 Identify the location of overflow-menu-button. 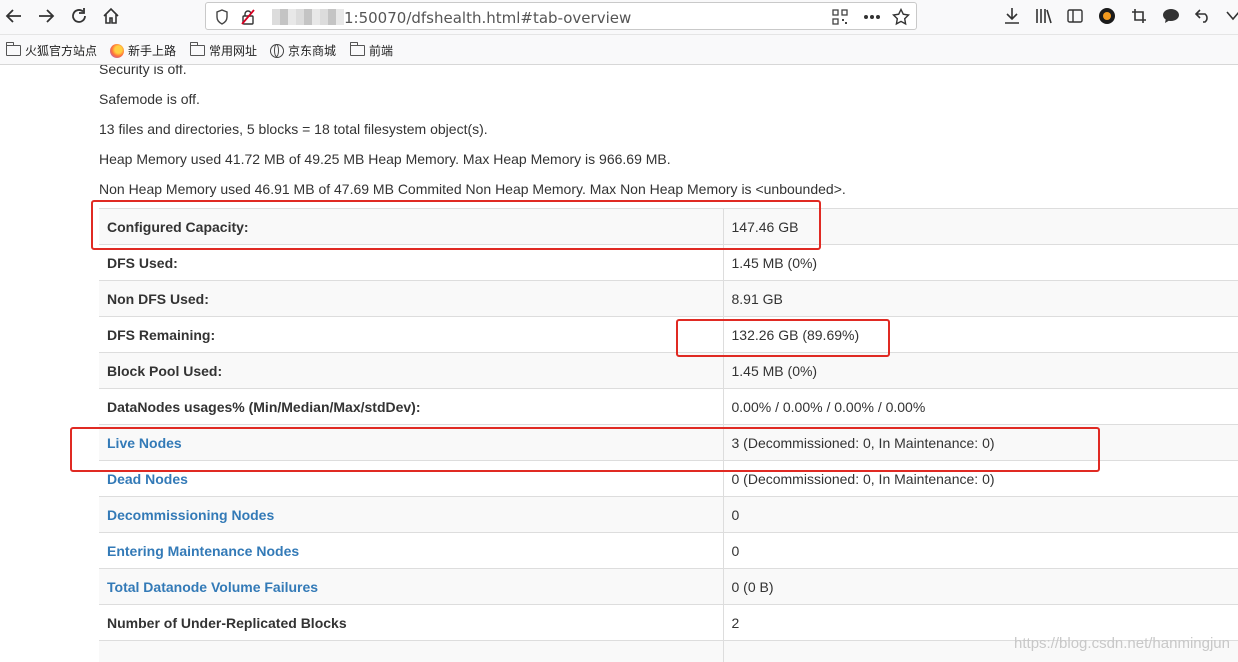
(1229, 16).